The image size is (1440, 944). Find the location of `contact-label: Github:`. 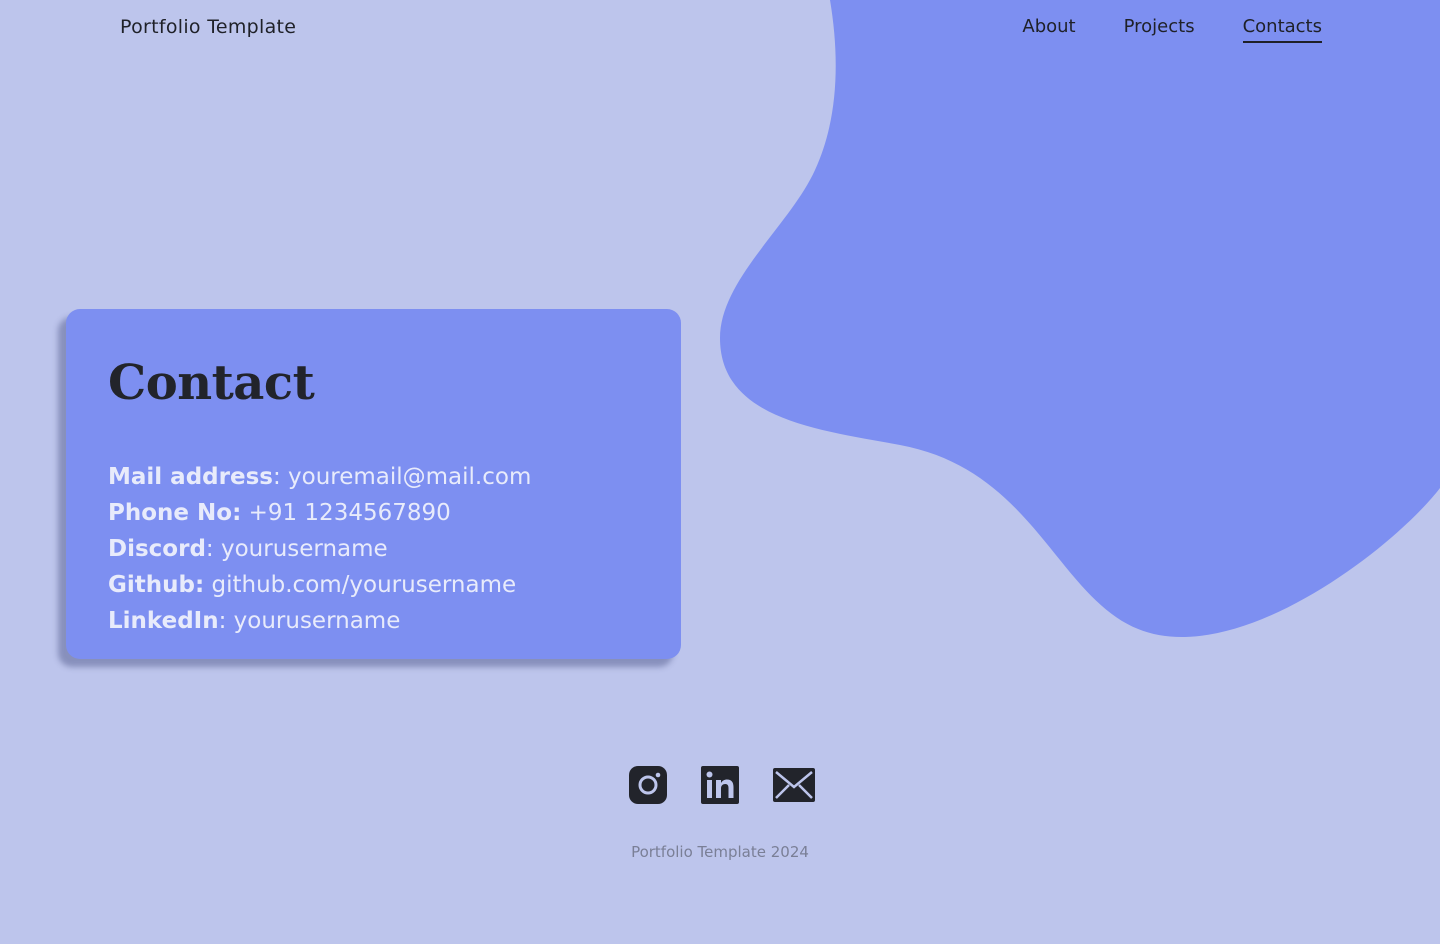

contact-label: Github: is located at coordinates (156, 585).